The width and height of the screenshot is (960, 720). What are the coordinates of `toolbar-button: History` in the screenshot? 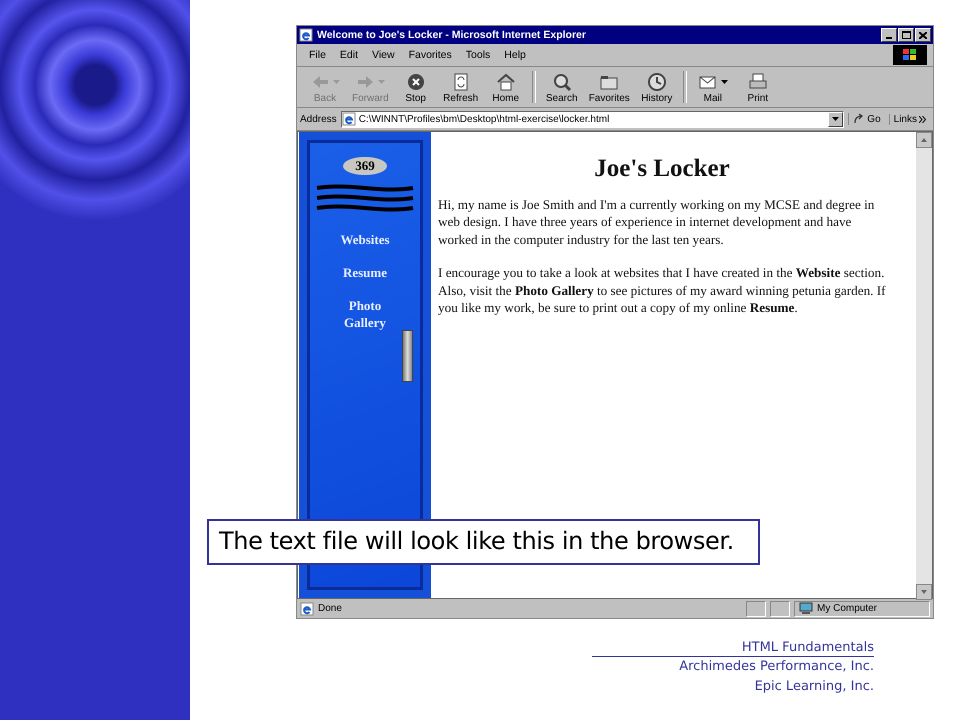 It's located at (656, 87).